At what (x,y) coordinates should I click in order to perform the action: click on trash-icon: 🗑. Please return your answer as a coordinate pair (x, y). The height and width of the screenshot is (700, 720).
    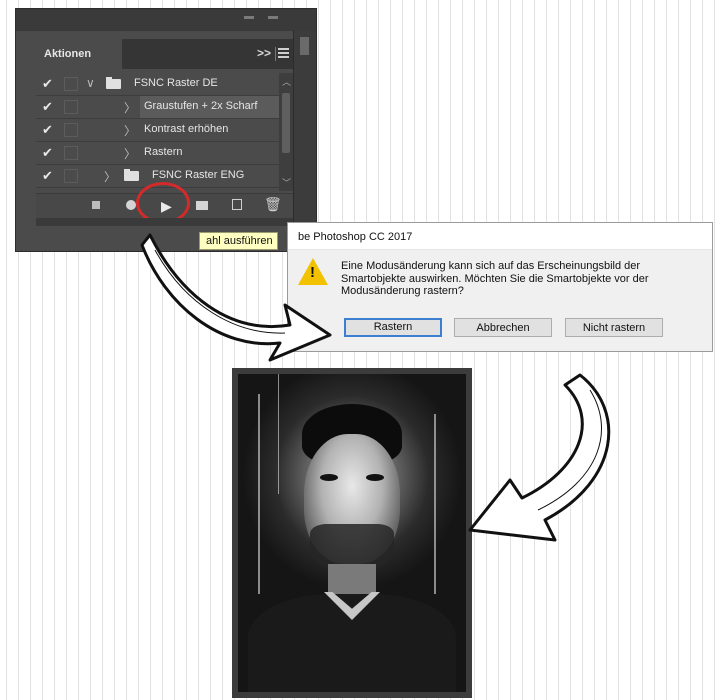
    Looking at the image, I should click on (273, 204).